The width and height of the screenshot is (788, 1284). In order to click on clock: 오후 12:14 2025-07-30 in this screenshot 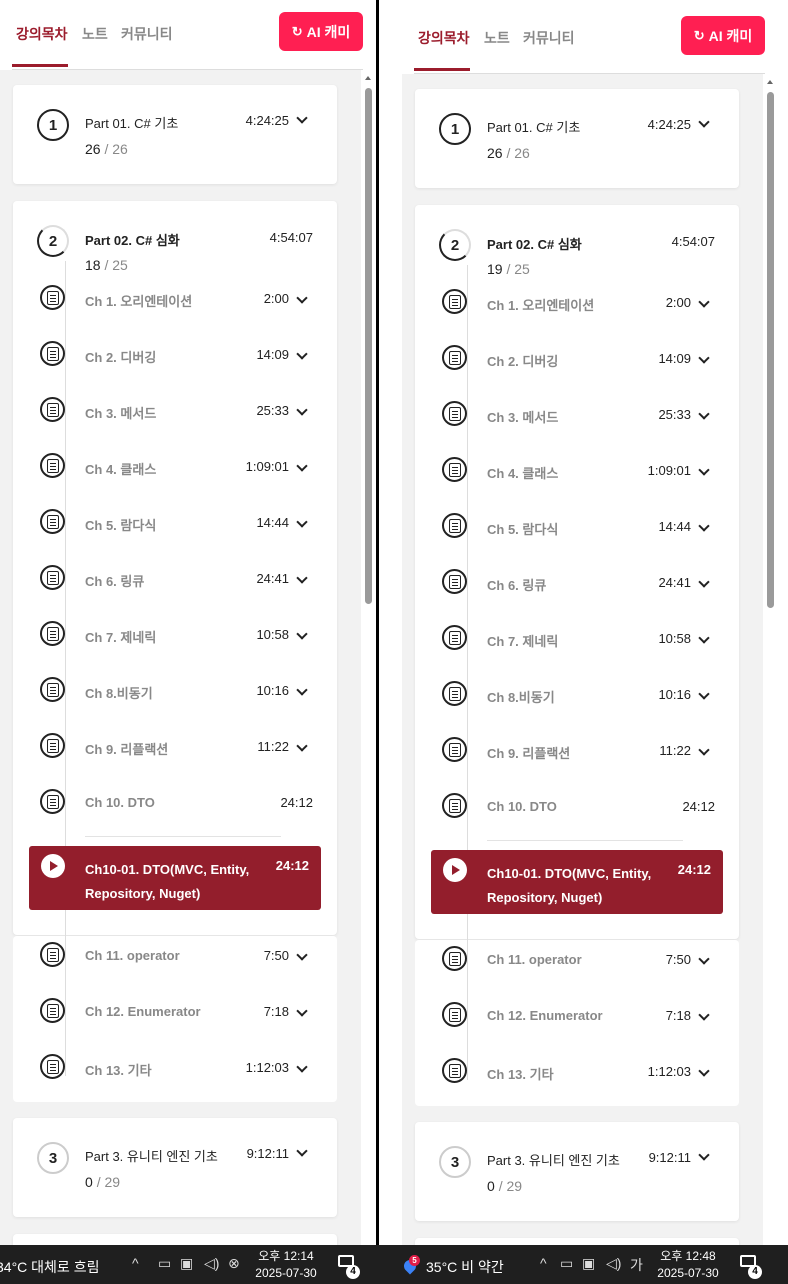, I will do `click(286, 1266)`.